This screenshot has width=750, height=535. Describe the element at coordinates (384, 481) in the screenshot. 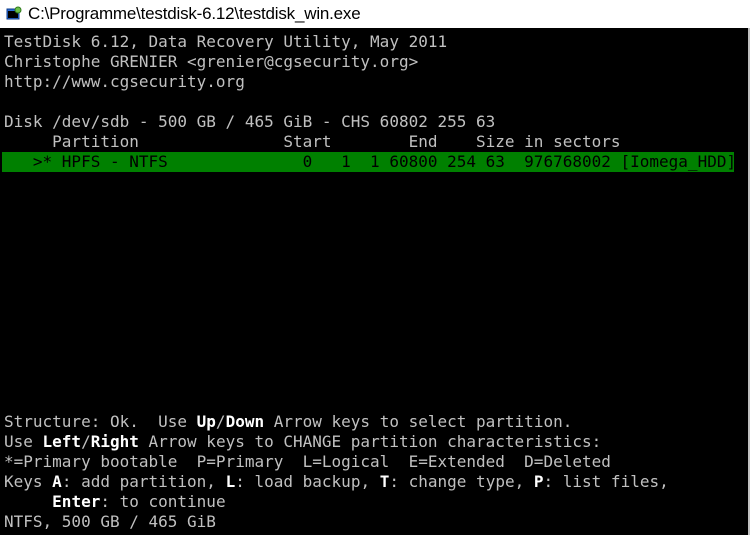

I see `key-t: T` at that location.